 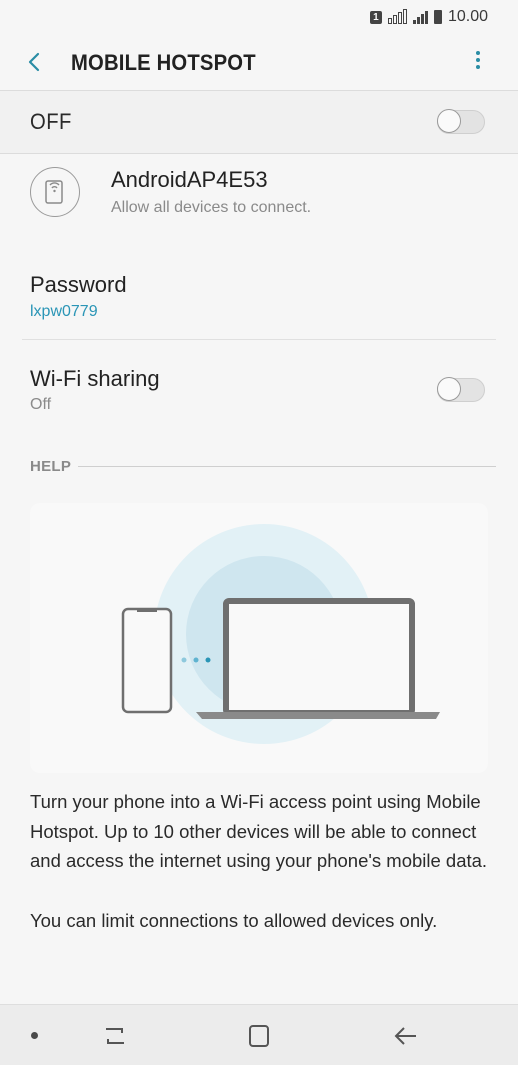 What do you see at coordinates (64, 311) in the screenshot?
I see `password-value: lxpw0779` at bounding box center [64, 311].